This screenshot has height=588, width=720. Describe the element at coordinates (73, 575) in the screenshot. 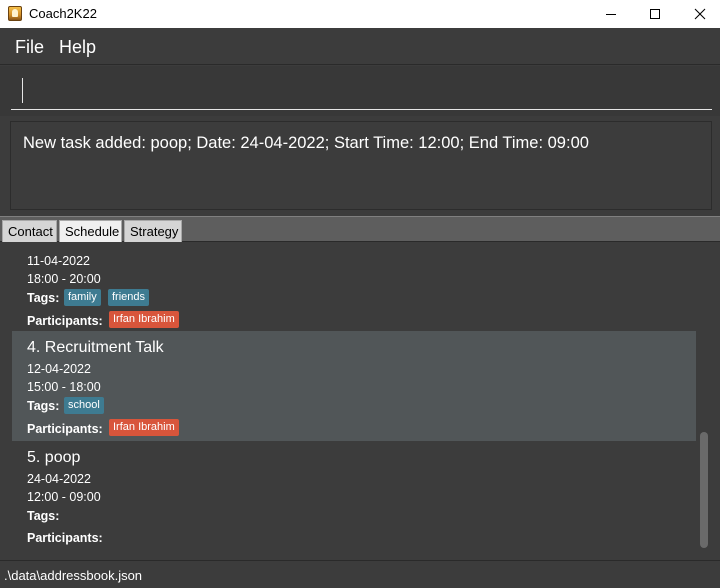

I see `save-location: .\data\addressbook.json` at that location.